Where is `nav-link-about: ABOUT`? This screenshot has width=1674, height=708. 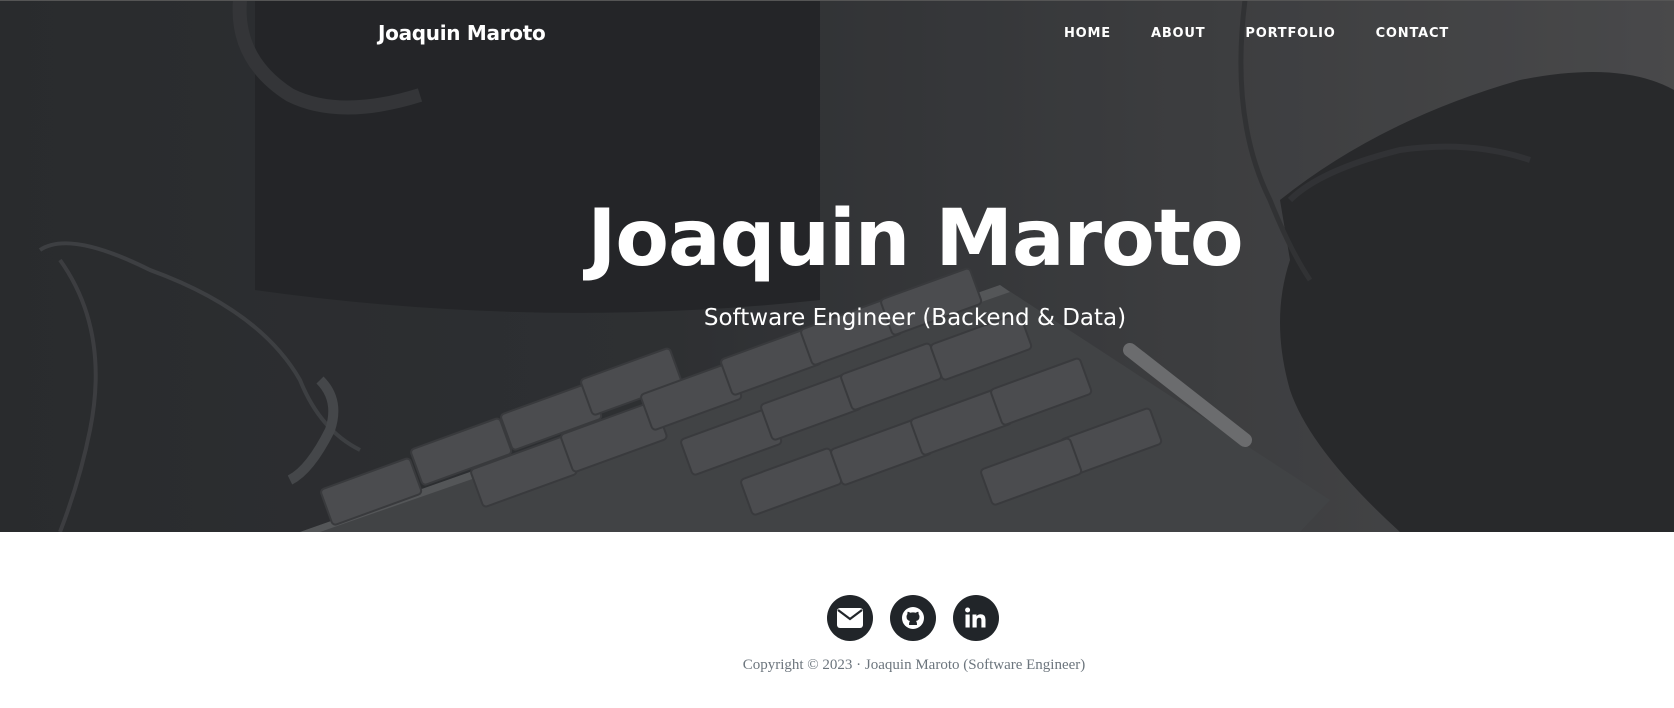
nav-link-about: ABOUT is located at coordinates (1178, 33).